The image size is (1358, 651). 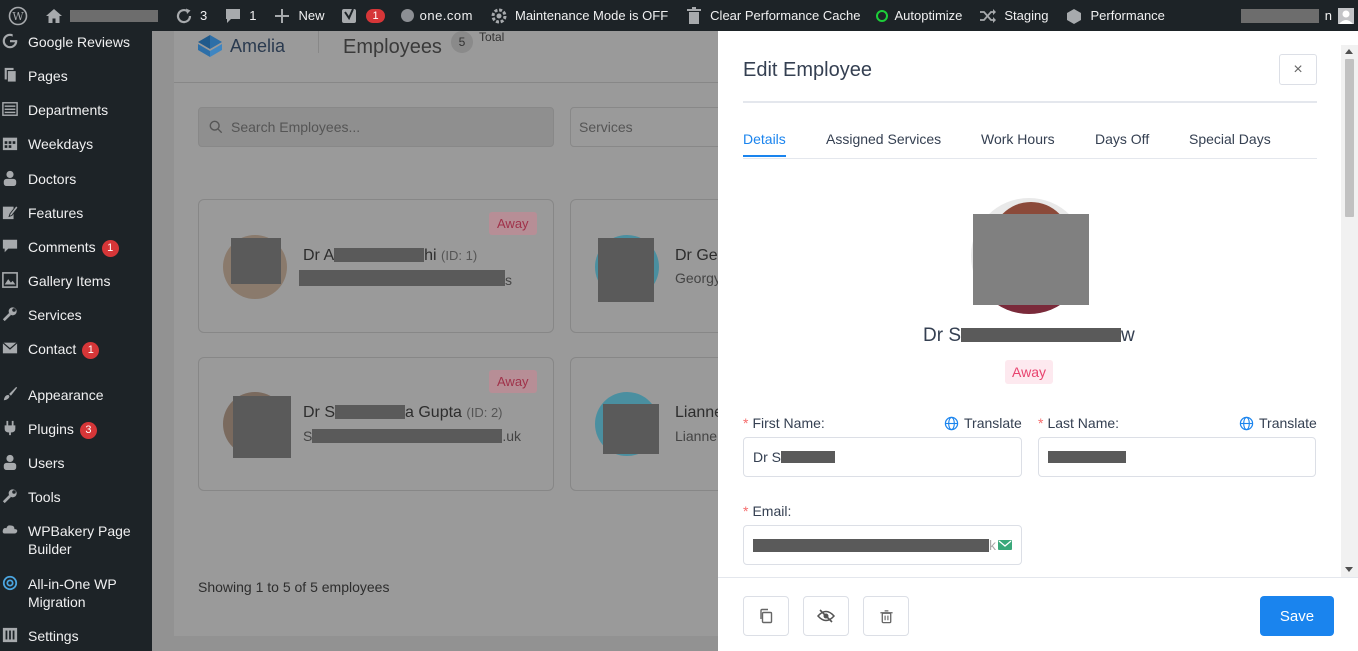 I want to click on sidebar-item-label: Comments, so click(x=62, y=247).